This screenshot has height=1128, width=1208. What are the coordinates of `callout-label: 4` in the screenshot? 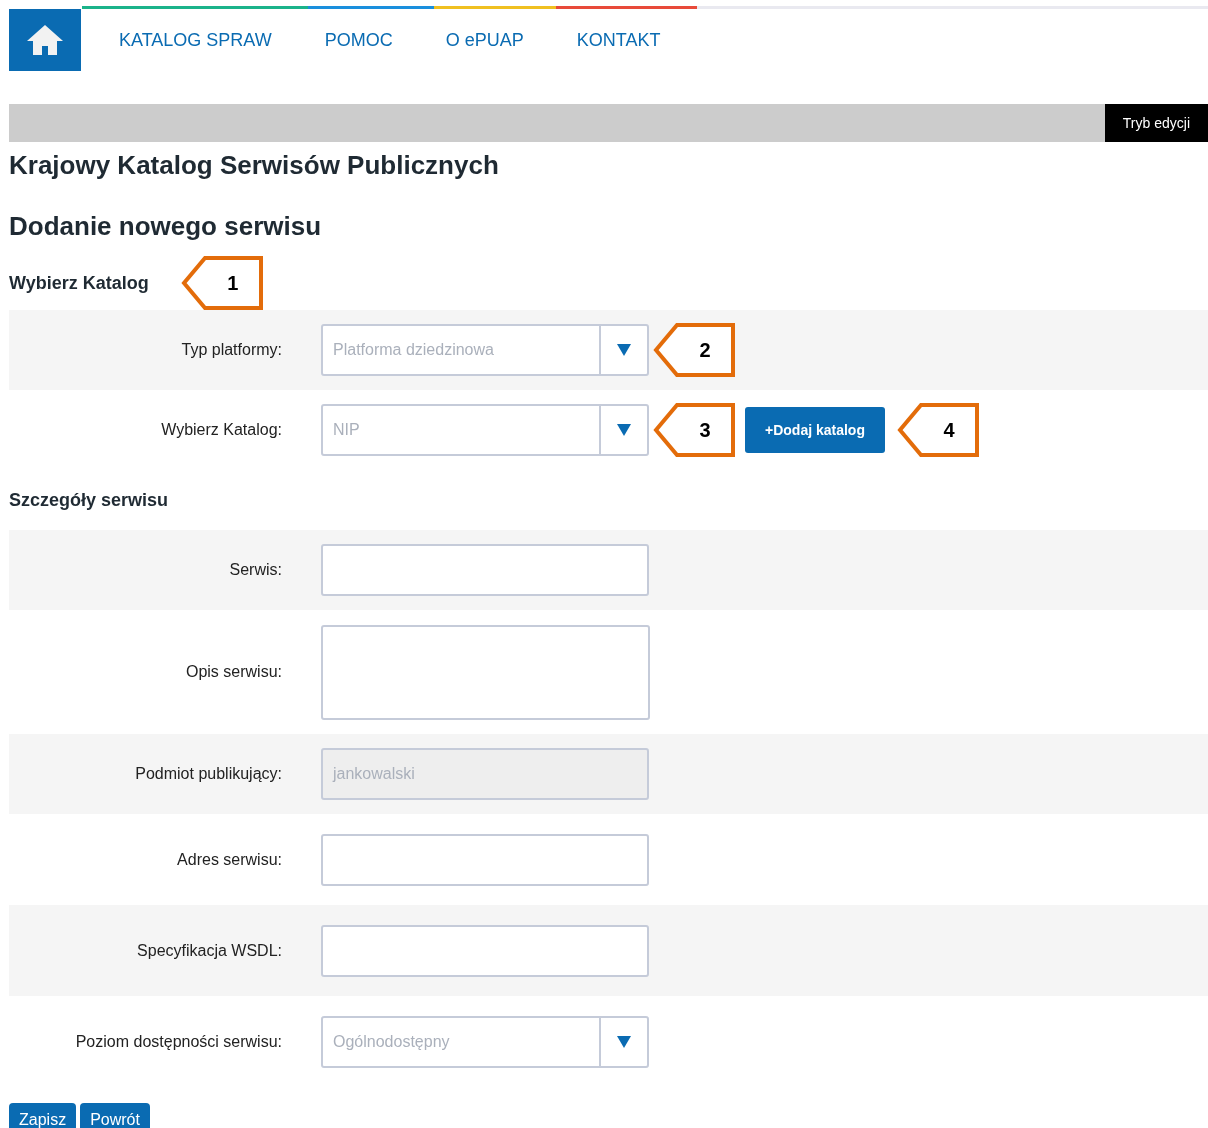 It's located at (937, 430).